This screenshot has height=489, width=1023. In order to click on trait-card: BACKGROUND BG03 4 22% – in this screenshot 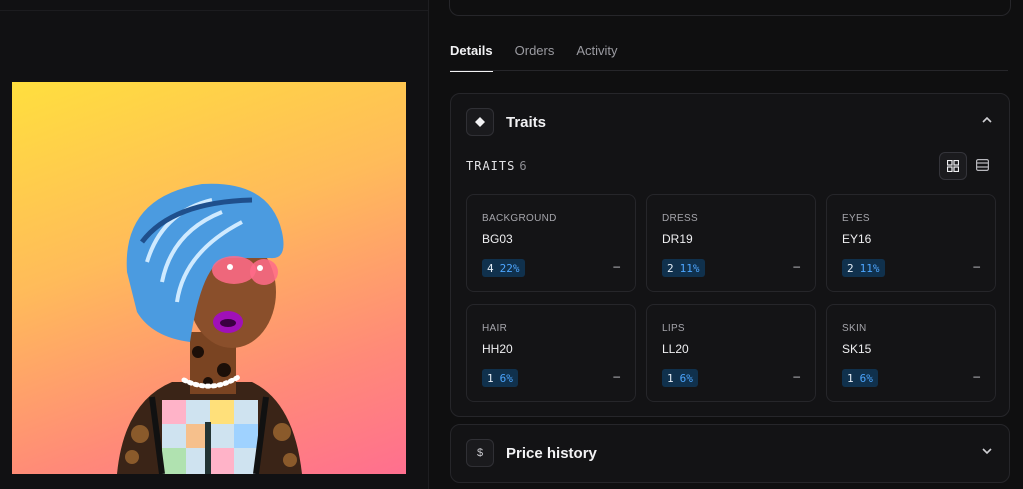, I will do `click(551, 243)`.